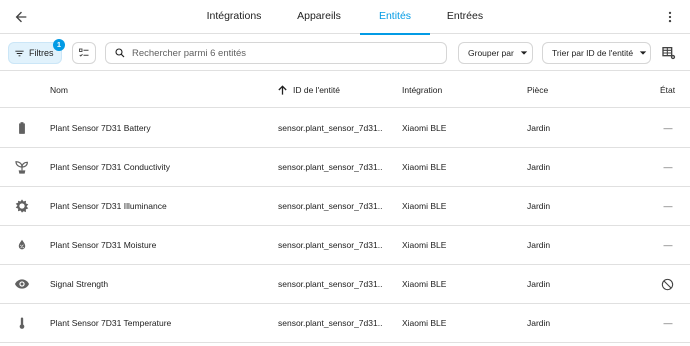 The height and width of the screenshot is (346, 690). I want to click on search-icon, so click(120, 53).